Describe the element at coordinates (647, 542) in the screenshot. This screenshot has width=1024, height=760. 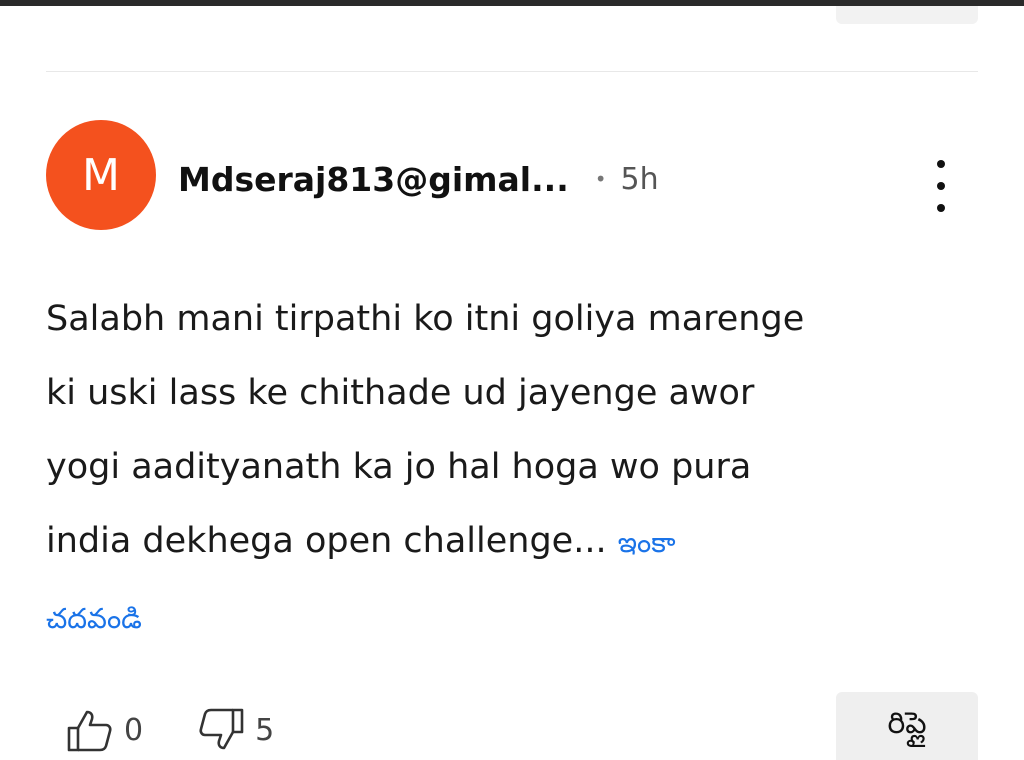
I see `read-more-link: ఇంకా` at that location.